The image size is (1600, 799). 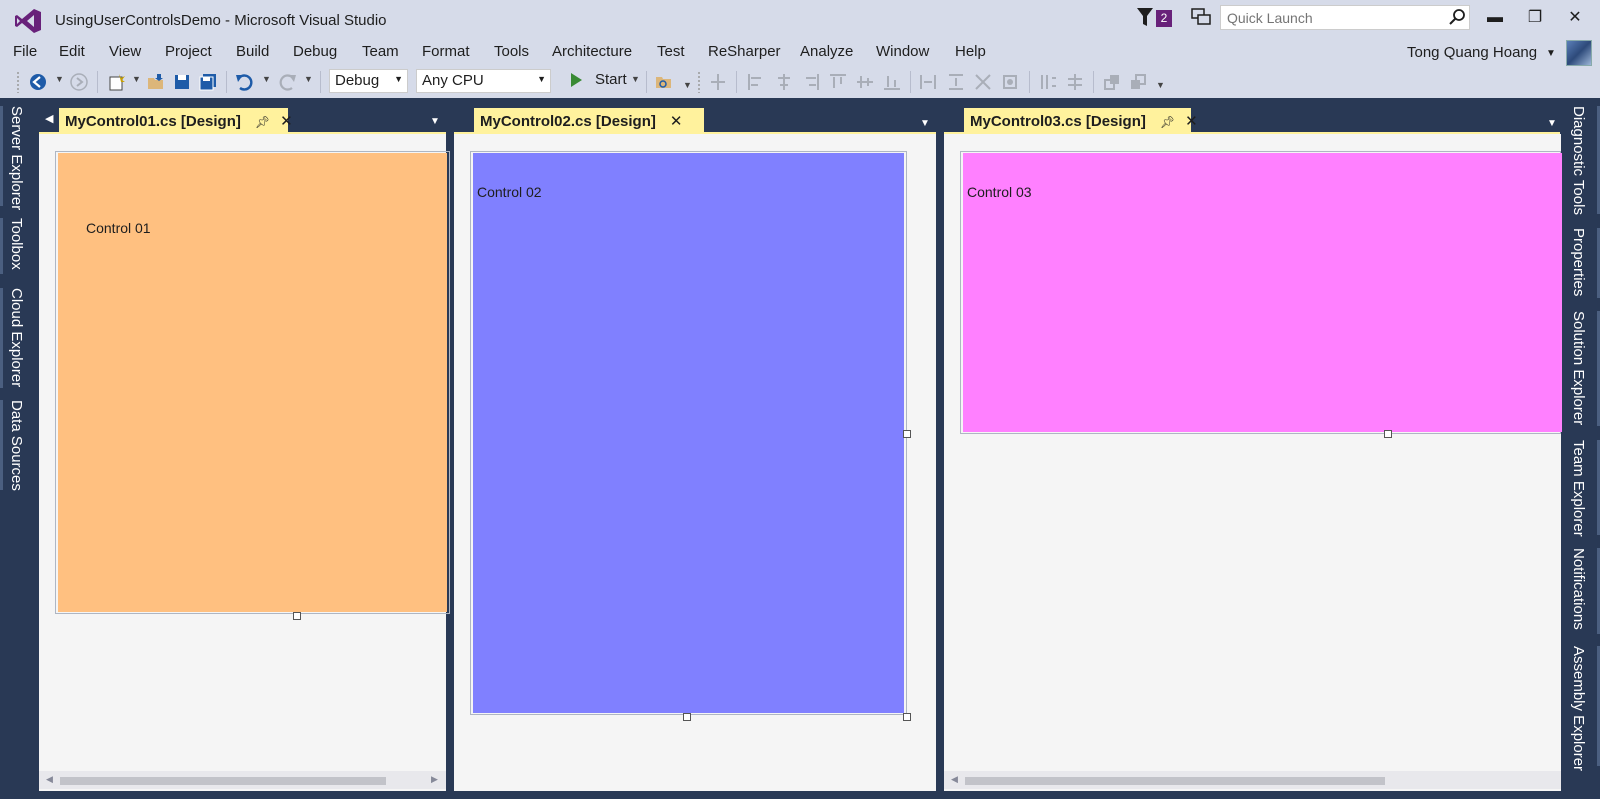 What do you see at coordinates (252, 51) in the screenshot?
I see `menu-build: Build` at bounding box center [252, 51].